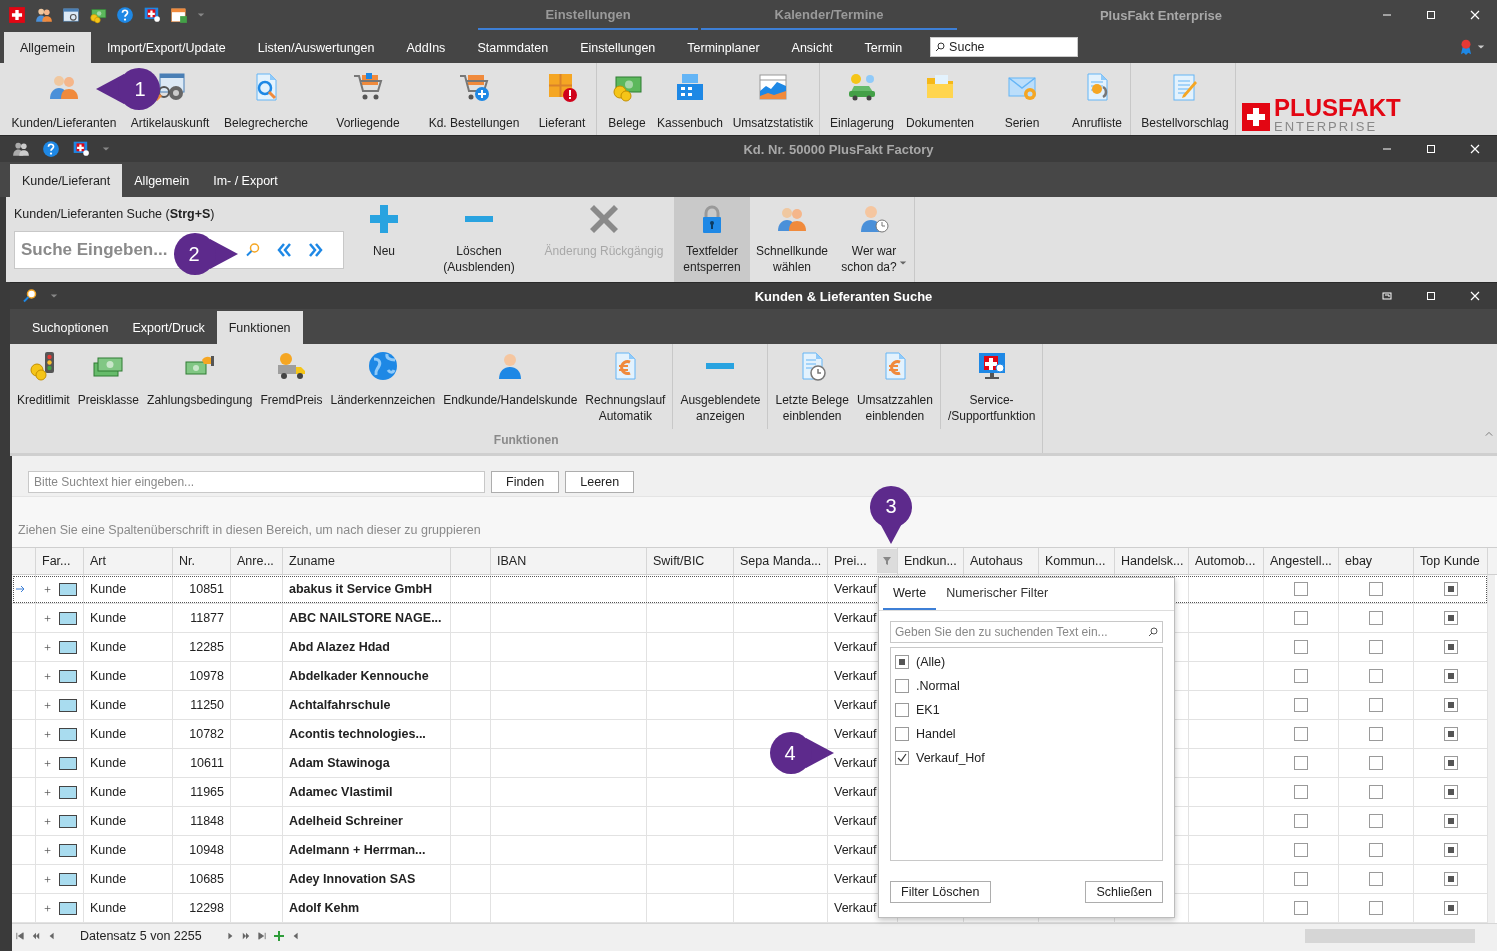 The height and width of the screenshot is (951, 1497). I want to click on ribbon-button: Bestellvorschlag, so click(1185, 99).